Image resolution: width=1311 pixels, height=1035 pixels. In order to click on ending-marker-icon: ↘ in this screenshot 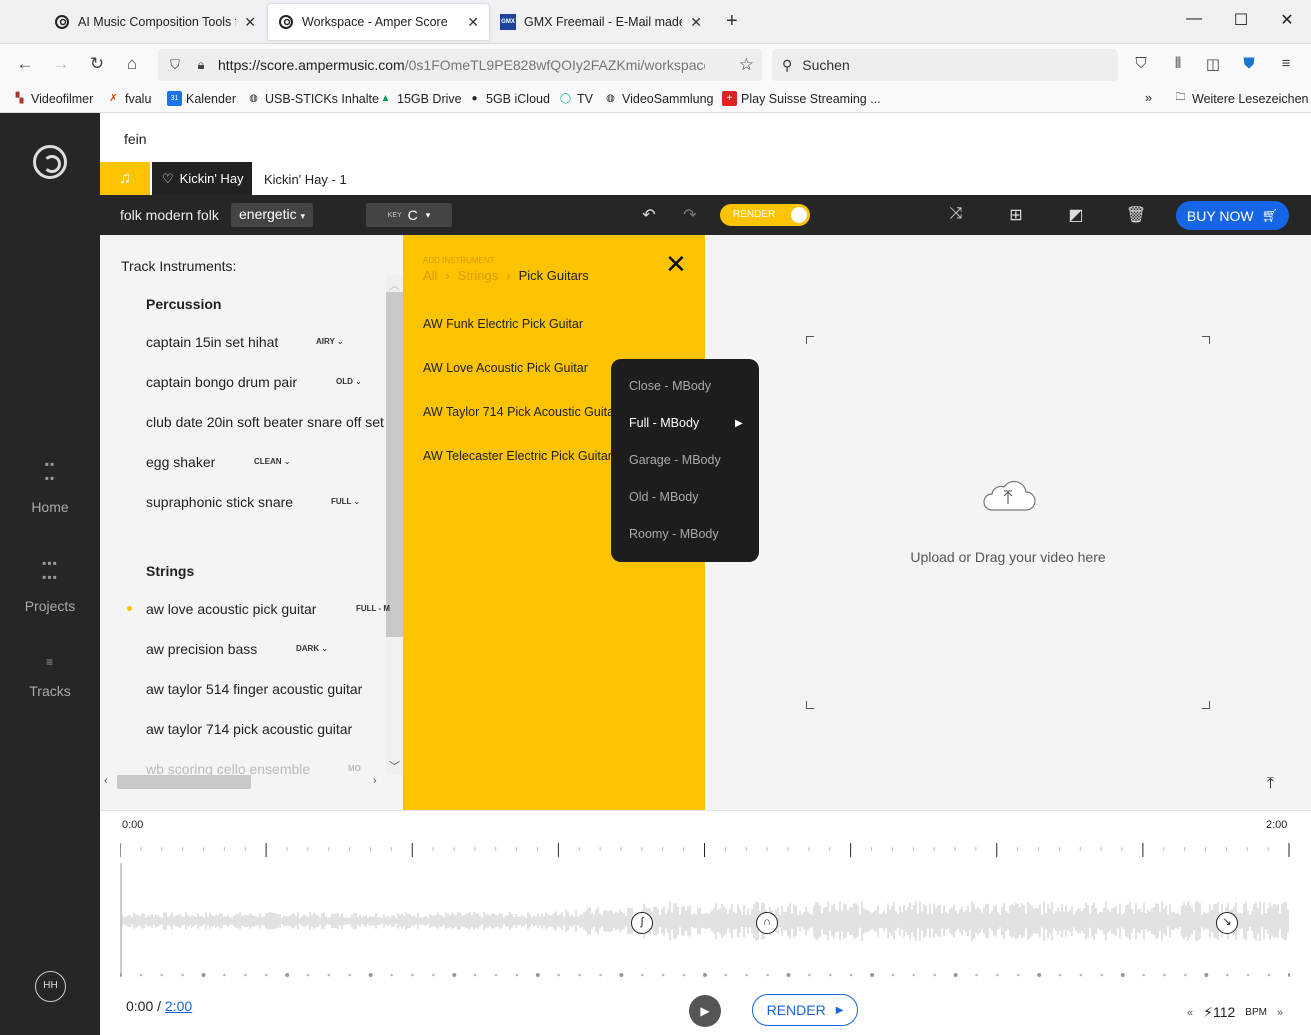, I will do `click(1227, 923)`.